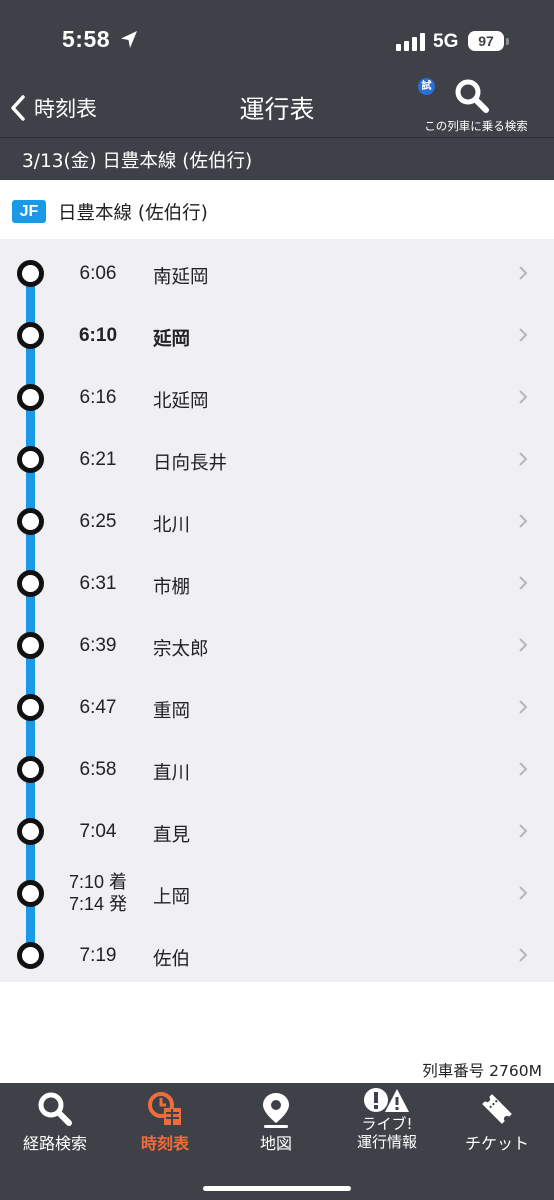 This screenshot has height=1200, width=554. What do you see at coordinates (98, 707) in the screenshot?
I see `stop-time: 6:47` at bounding box center [98, 707].